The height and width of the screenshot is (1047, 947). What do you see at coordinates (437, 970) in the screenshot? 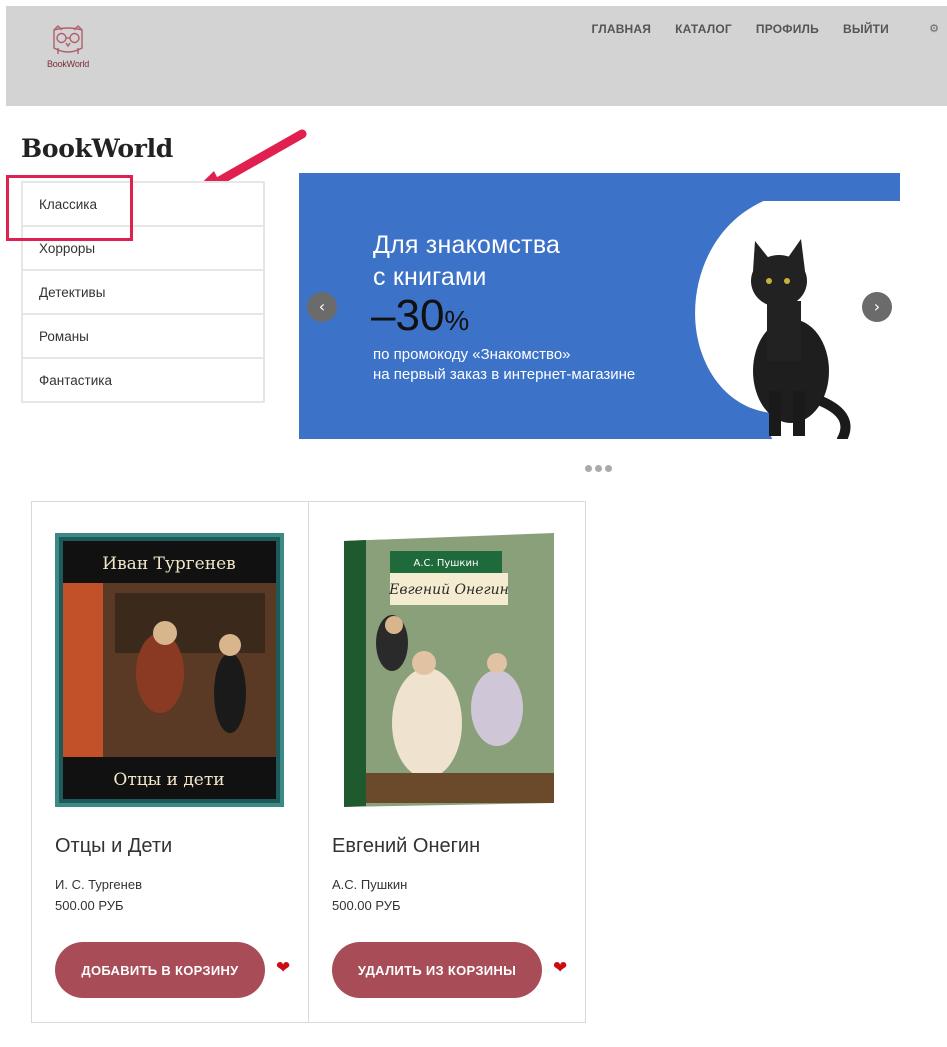
I see `remove-from-cart-button: УДАЛИТЬ ИЗ КОРЗИНЫ` at bounding box center [437, 970].